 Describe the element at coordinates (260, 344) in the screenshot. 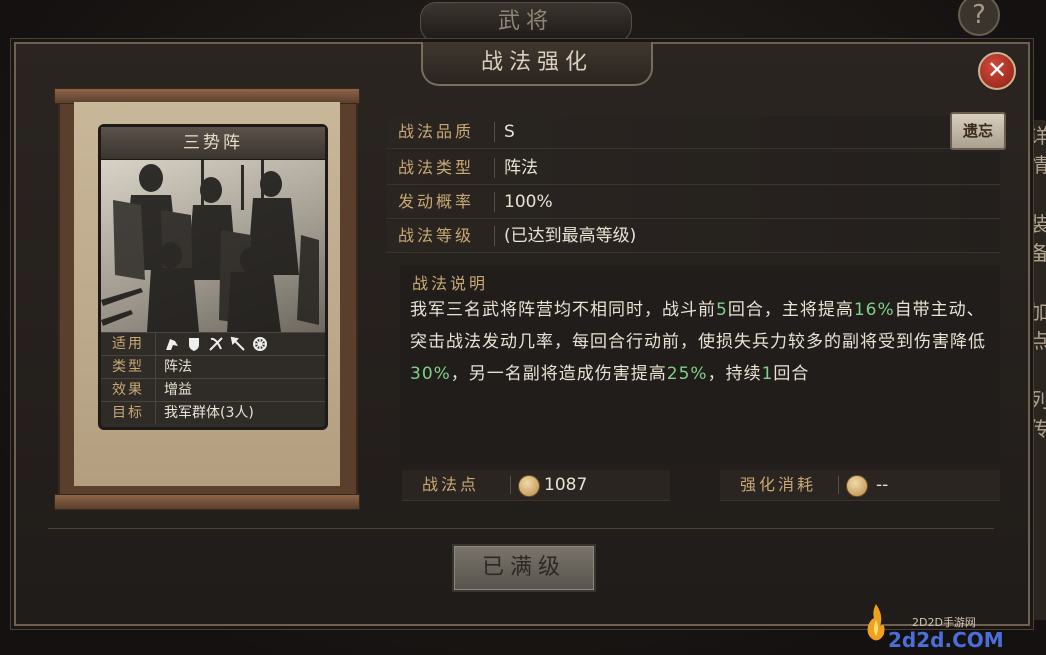

I see `siege-icon` at that location.